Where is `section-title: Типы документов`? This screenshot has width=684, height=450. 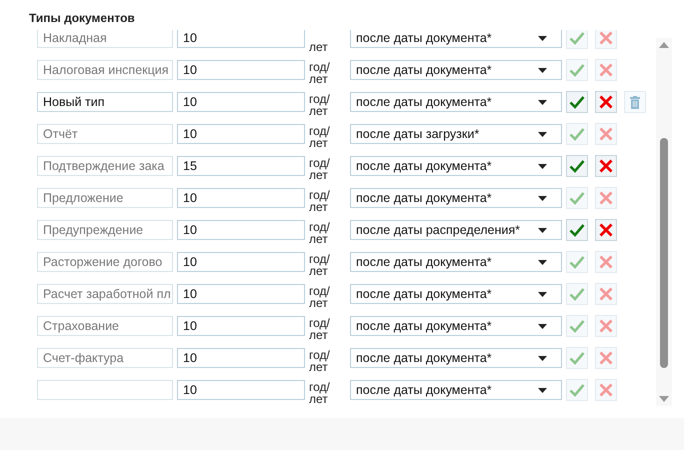
section-title: Типы документов is located at coordinates (82, 16).